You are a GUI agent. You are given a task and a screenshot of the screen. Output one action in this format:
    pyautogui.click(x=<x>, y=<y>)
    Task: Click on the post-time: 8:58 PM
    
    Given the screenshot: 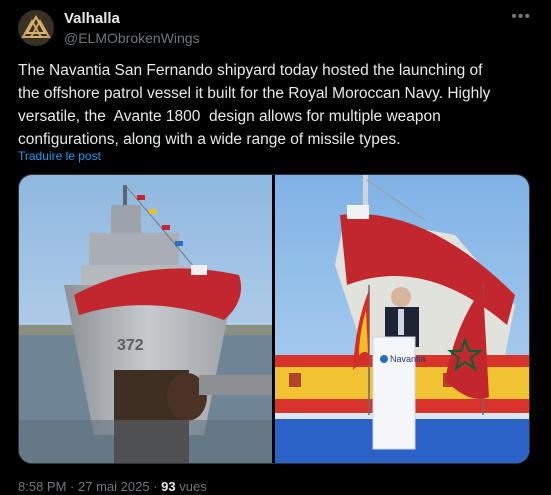 What is the action you would take?
    pyautogui.click(x=42, y=486)
    